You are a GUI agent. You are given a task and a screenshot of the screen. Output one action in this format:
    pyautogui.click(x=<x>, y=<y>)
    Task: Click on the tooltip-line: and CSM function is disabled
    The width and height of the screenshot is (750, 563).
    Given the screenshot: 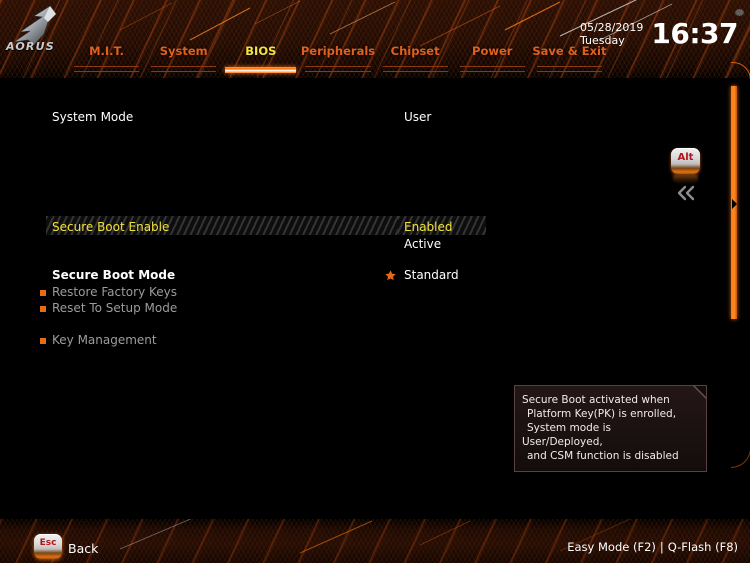 What is the action you would take?
    pyautogui.click(x=603, y=456)
    